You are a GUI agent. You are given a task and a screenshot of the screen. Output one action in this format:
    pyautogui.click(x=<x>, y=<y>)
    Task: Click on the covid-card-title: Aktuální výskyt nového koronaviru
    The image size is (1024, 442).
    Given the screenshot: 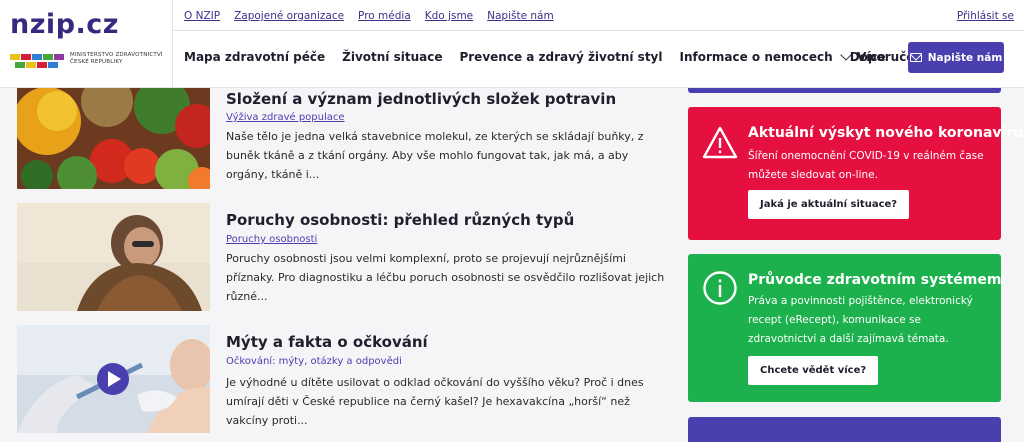 What is the action you would take?
    pyautogui.click(x=886, y=133)
    